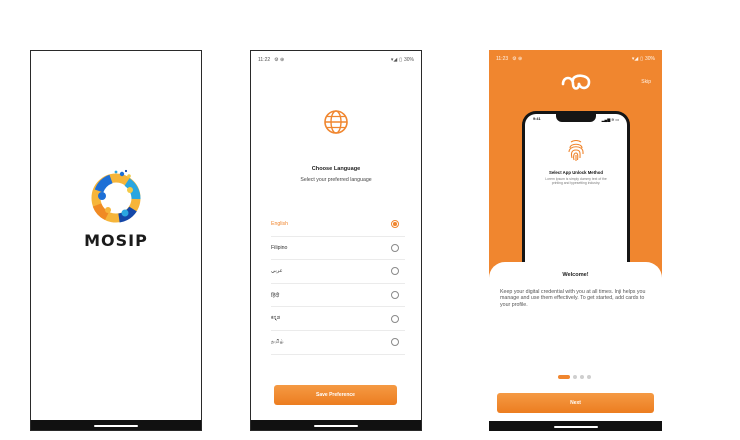  What do you see at coordinates (264, 60) in the screenshot?
I see `status-time: 11:22` at bounding box center [264, 60].